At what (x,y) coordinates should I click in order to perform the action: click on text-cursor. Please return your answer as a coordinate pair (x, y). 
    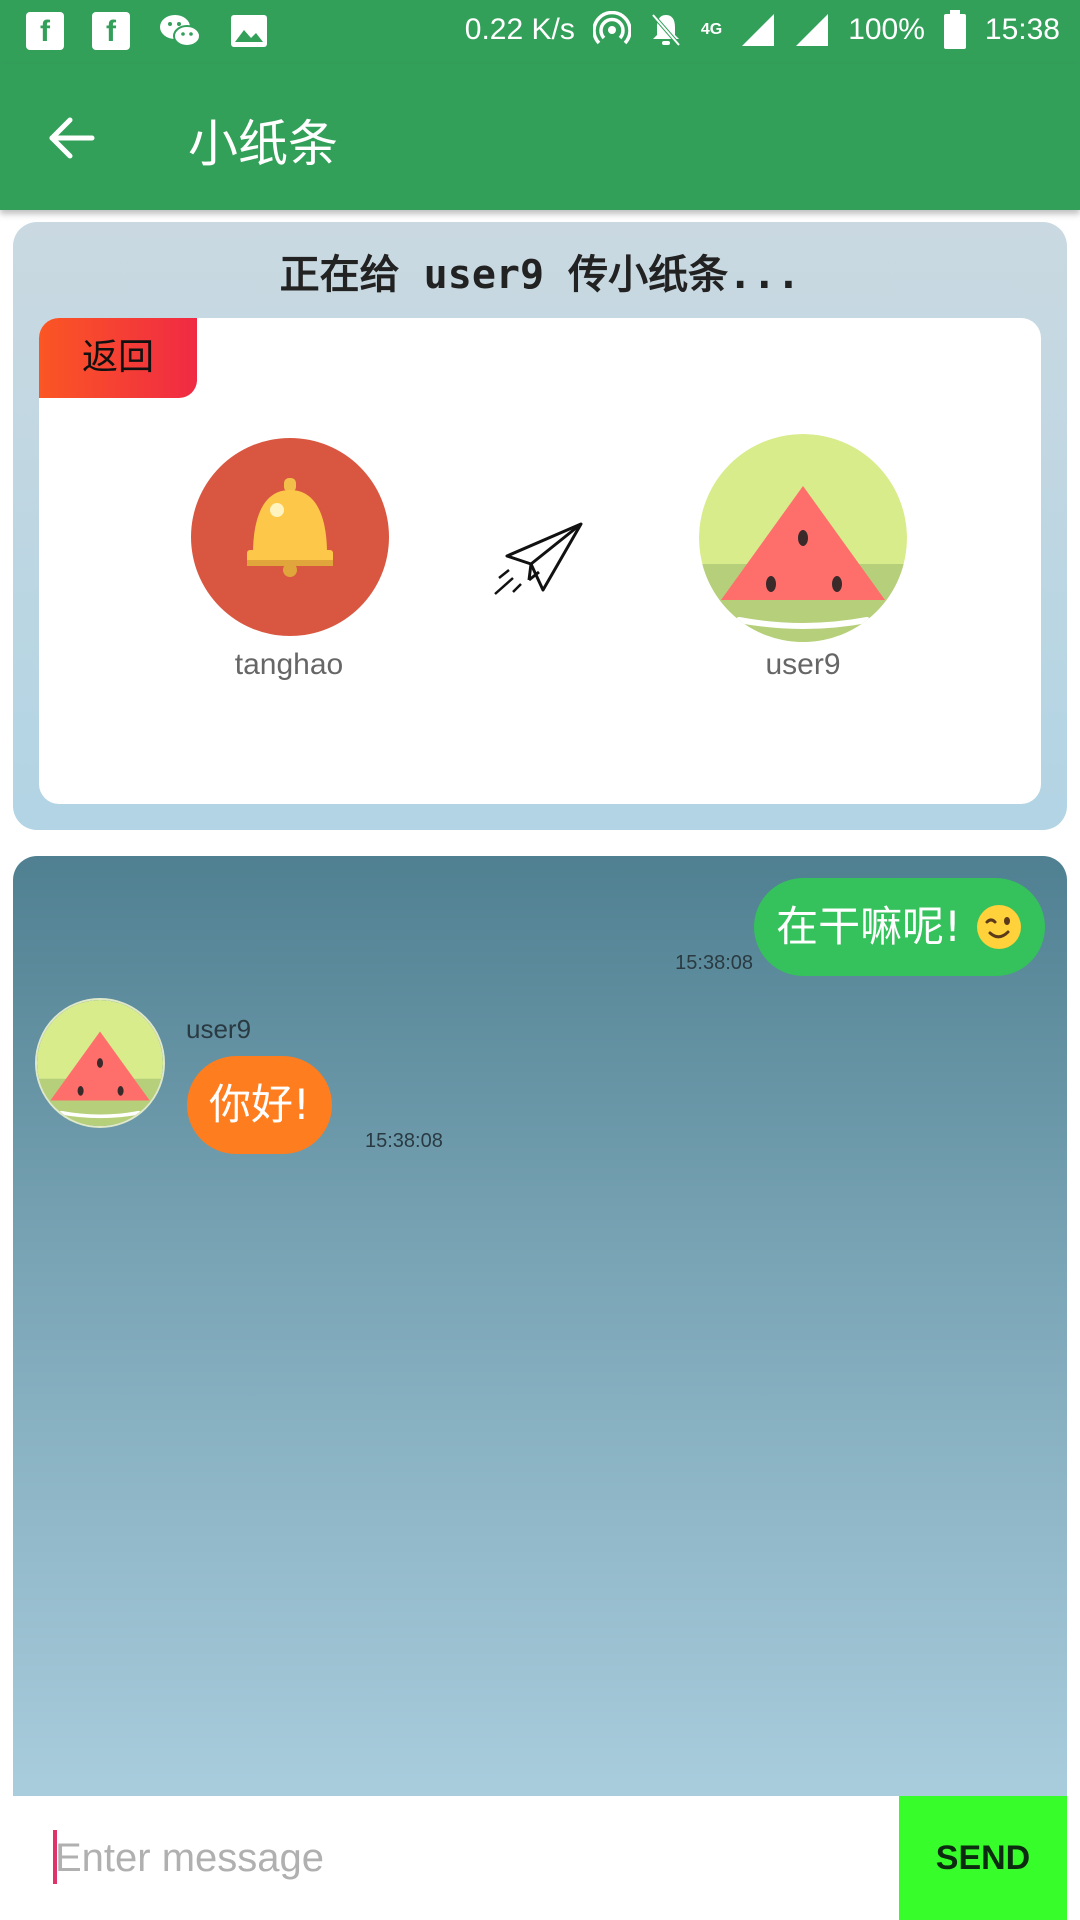
    Looking at the image, I should click on (55, 1857).